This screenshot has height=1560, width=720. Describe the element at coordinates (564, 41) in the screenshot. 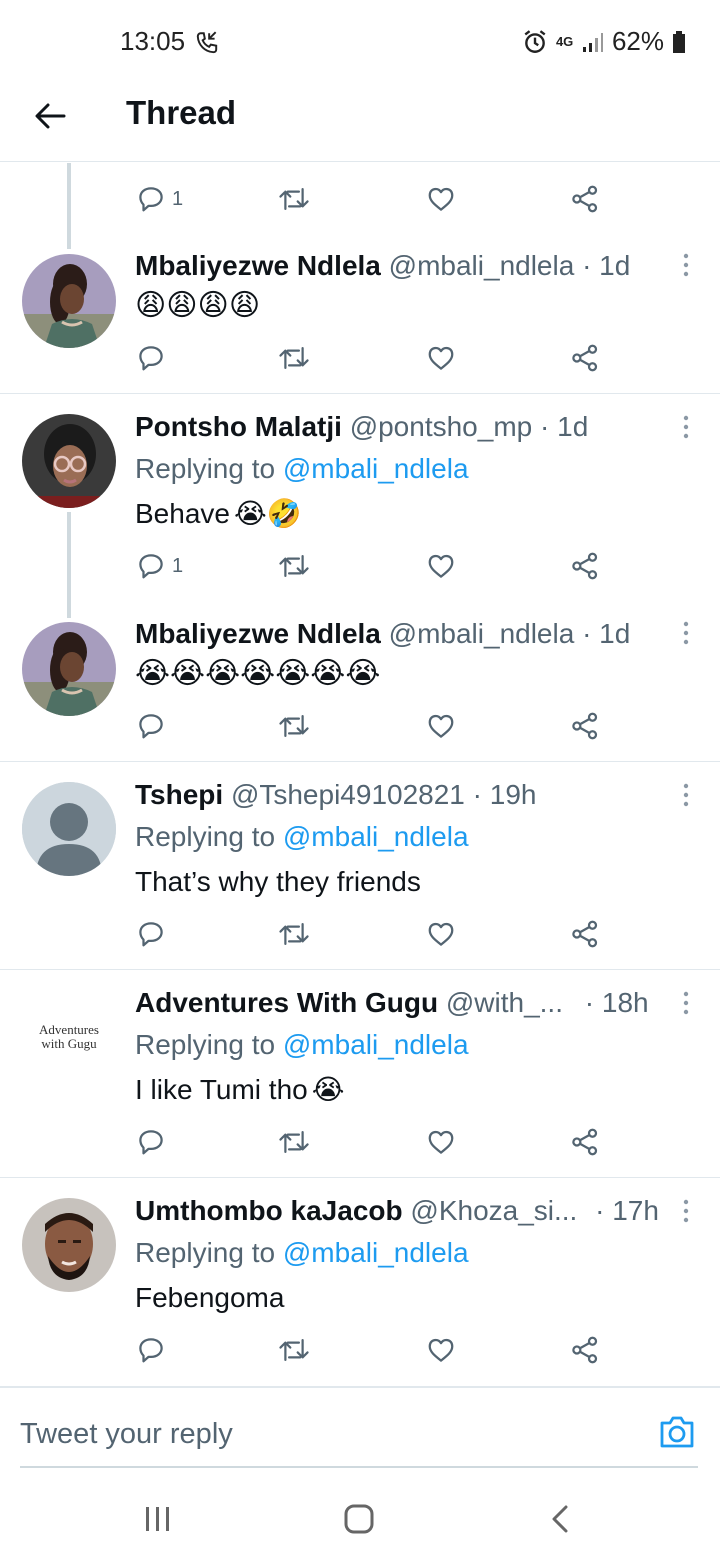

I see `network-type: 4G` at that location.